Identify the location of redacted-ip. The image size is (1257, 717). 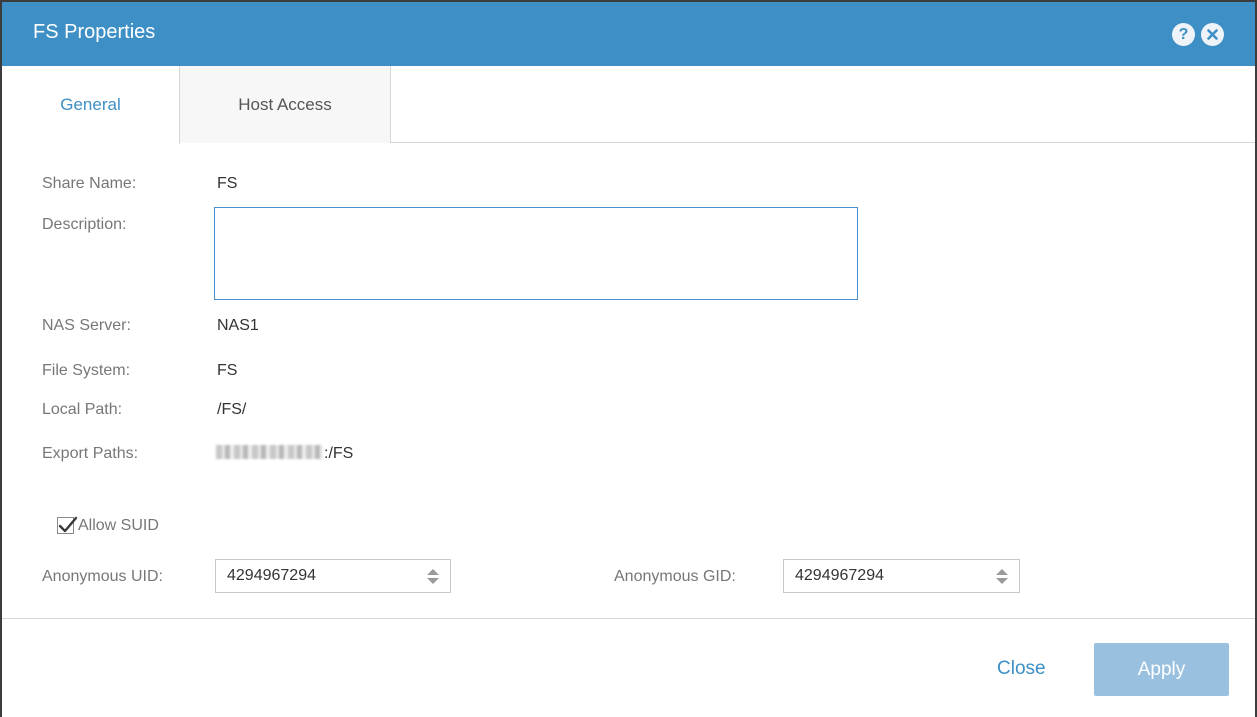
(269, 452).